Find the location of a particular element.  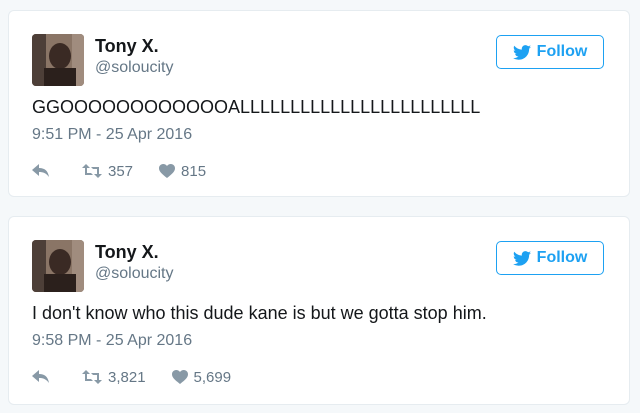

retweet-count: 3,821 is located at coordinates (127, 377).